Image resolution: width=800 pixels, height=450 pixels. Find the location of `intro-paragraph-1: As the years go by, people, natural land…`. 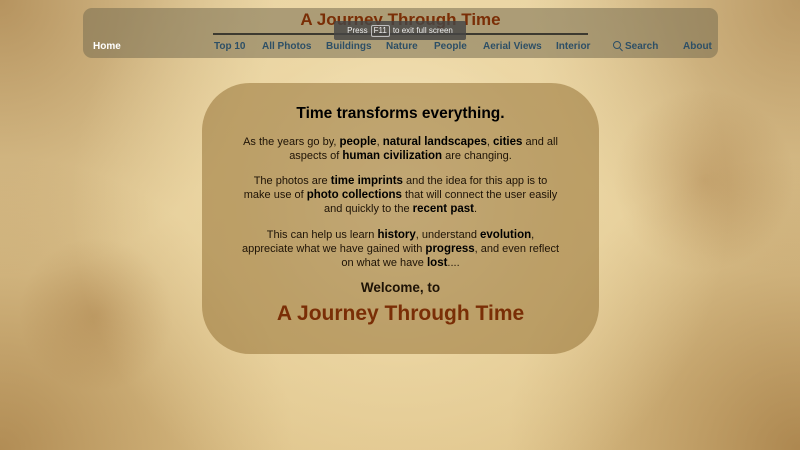

intro-paragraph-1: As the years go by, people, natural land… is located at coordinates (400, 149).